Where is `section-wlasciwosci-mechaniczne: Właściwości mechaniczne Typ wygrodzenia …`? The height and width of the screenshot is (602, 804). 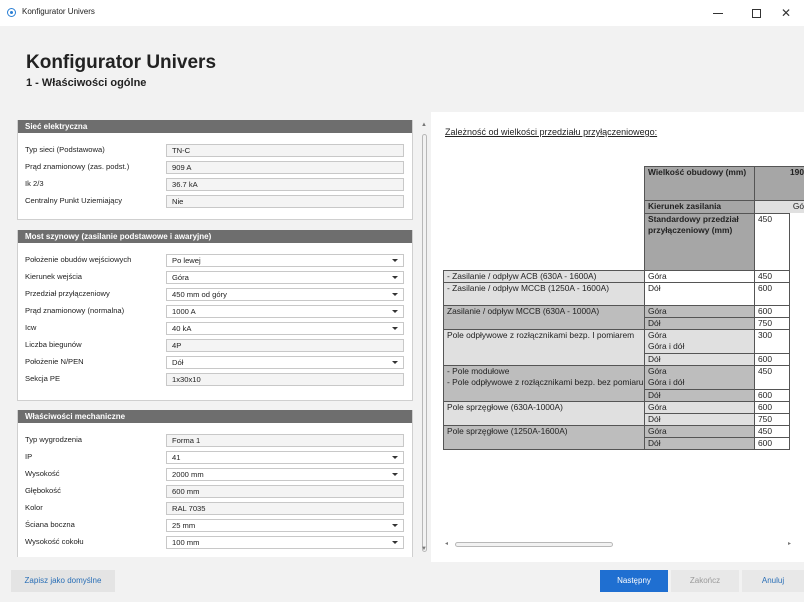 section-wlasciwosci-mechaniczne: Właściwości mechaniczne Typ wygrodzenia … is located at coordinates (215, 483).